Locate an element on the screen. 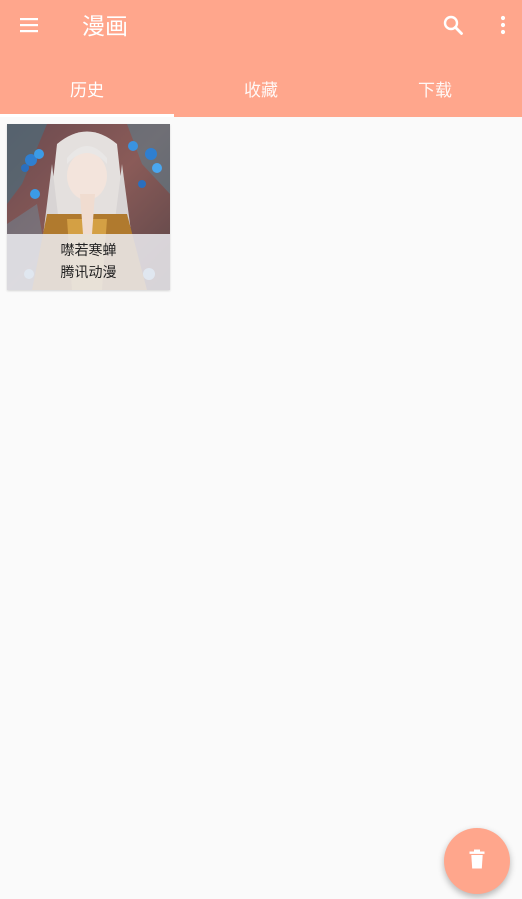 The width and height of the screenshot is (522, 899). more-options-button is located at coordinates (500, 27).